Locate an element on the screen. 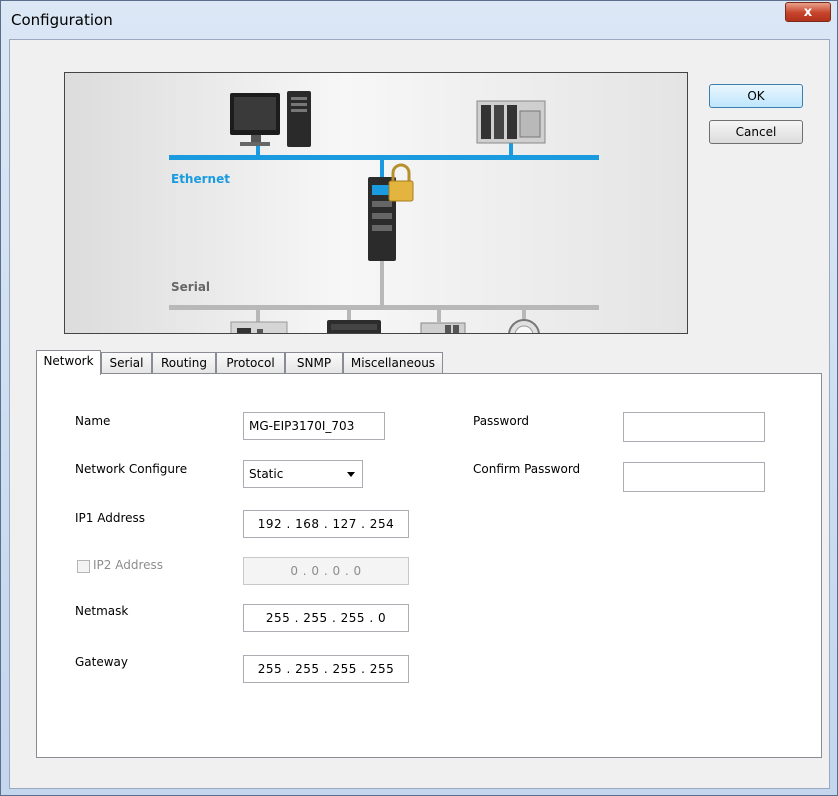 This screenshot has width=838, height=796. confirm-password-label: Confirm Password is located at coordinates (527, 469).